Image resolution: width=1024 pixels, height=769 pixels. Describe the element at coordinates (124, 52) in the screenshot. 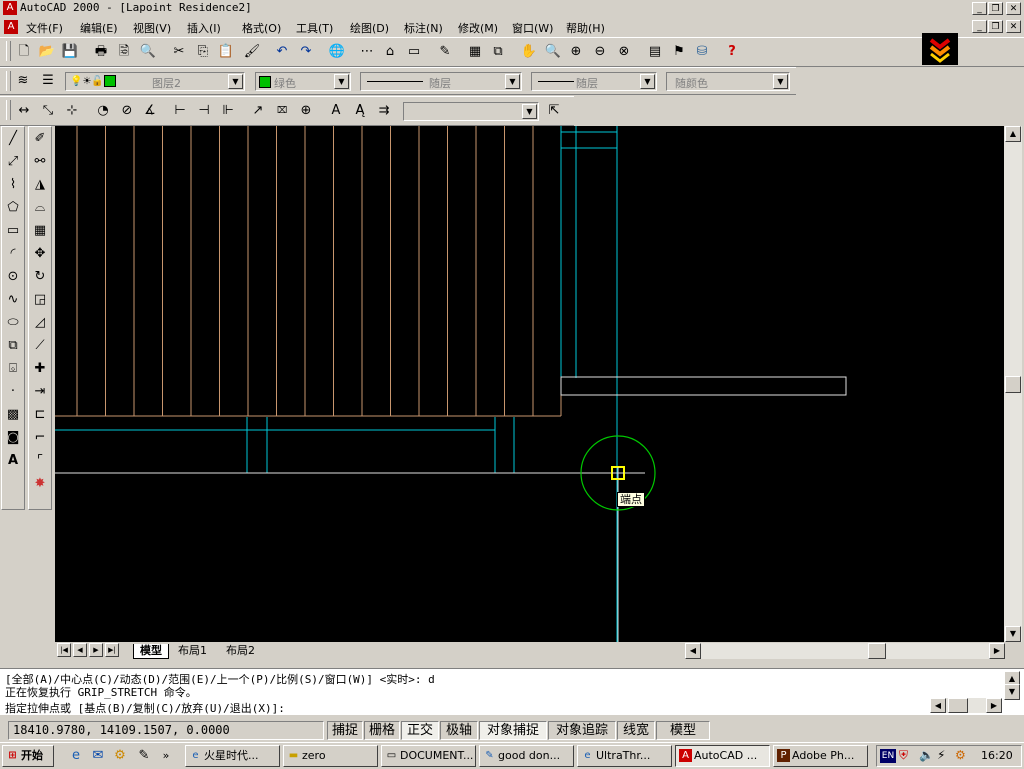

I see `print-preview-icon: 🗟` at that location.